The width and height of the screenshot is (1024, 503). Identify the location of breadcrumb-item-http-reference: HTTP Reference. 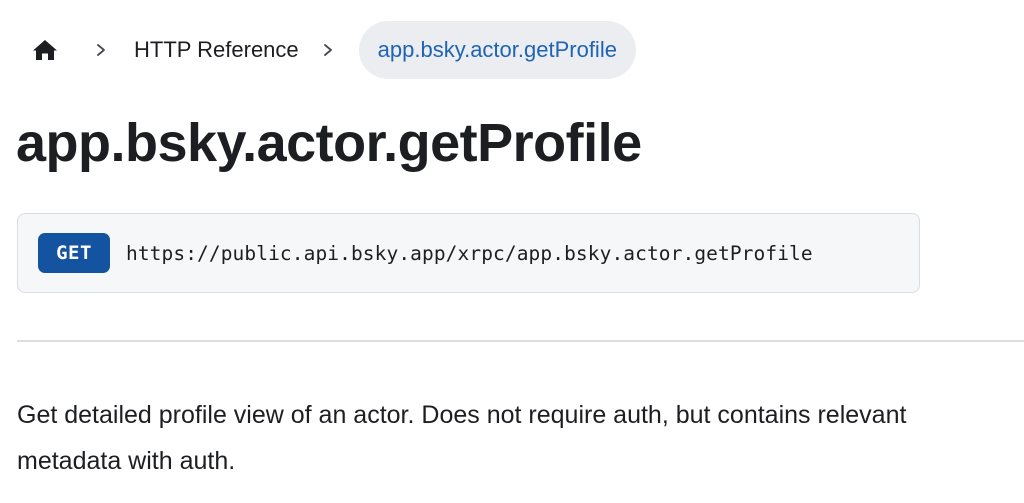
(216, 50).